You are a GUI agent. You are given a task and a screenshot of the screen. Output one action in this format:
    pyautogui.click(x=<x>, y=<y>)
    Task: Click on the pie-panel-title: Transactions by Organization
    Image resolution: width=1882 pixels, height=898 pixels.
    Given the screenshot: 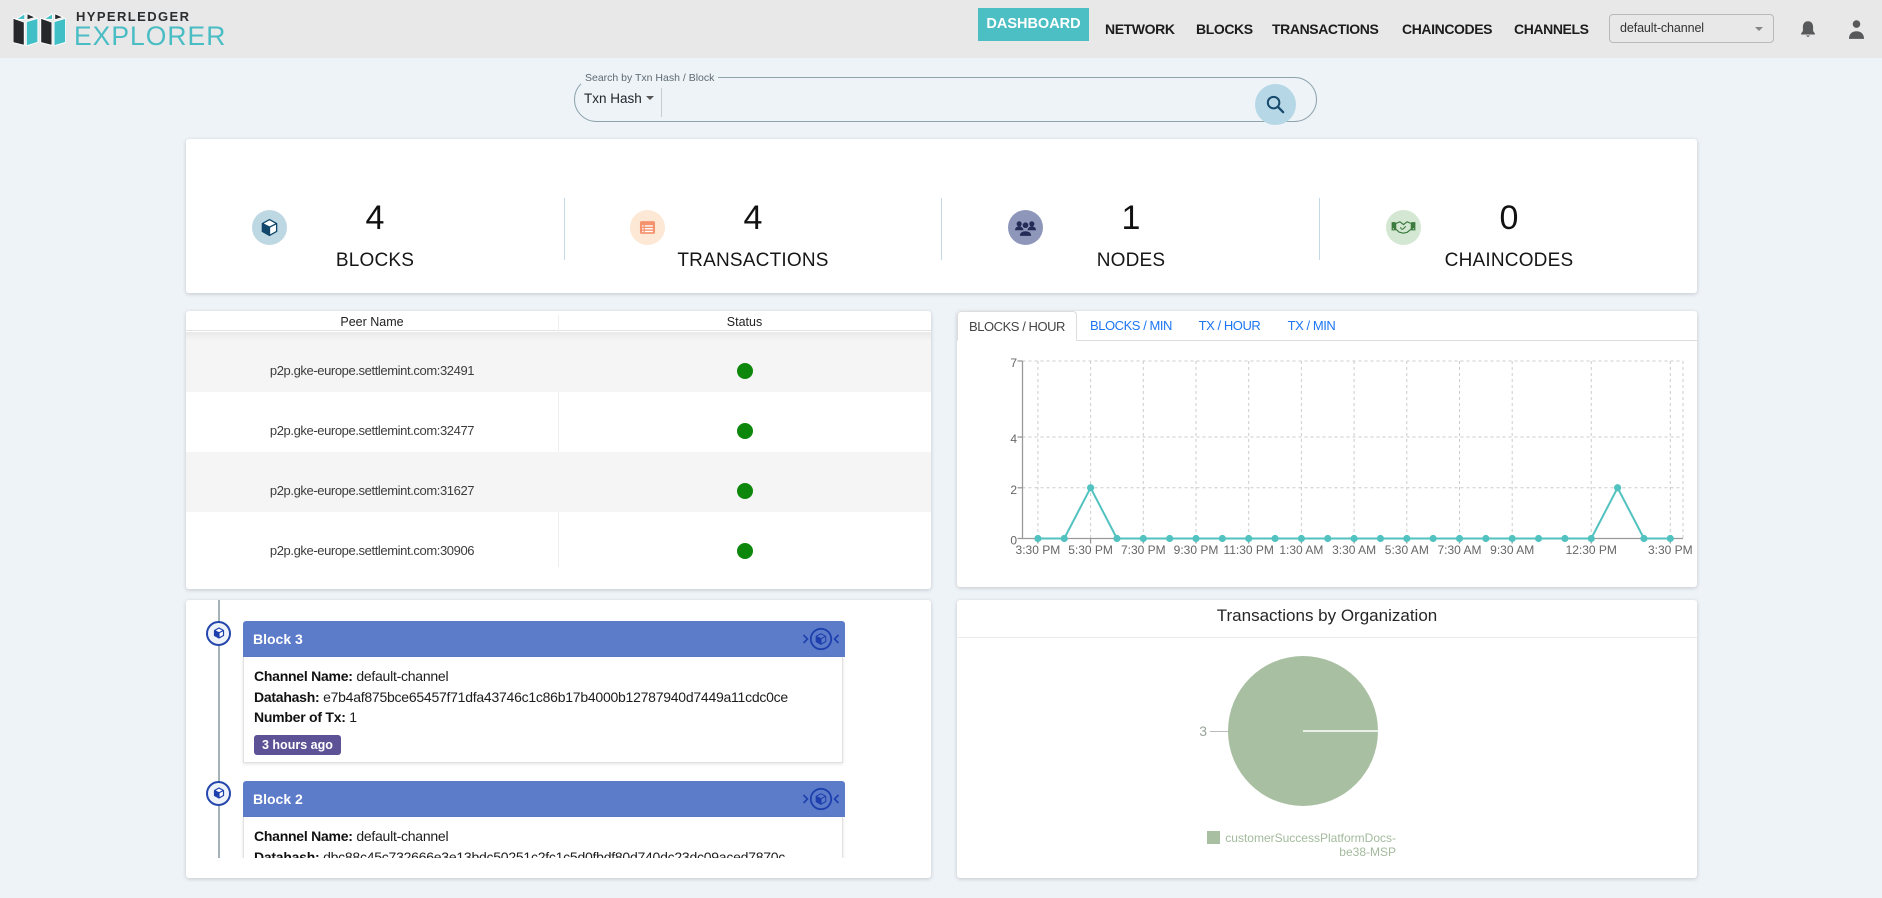 What is the action you would take?
    pyautogui.click(x=1327, y=615)
    